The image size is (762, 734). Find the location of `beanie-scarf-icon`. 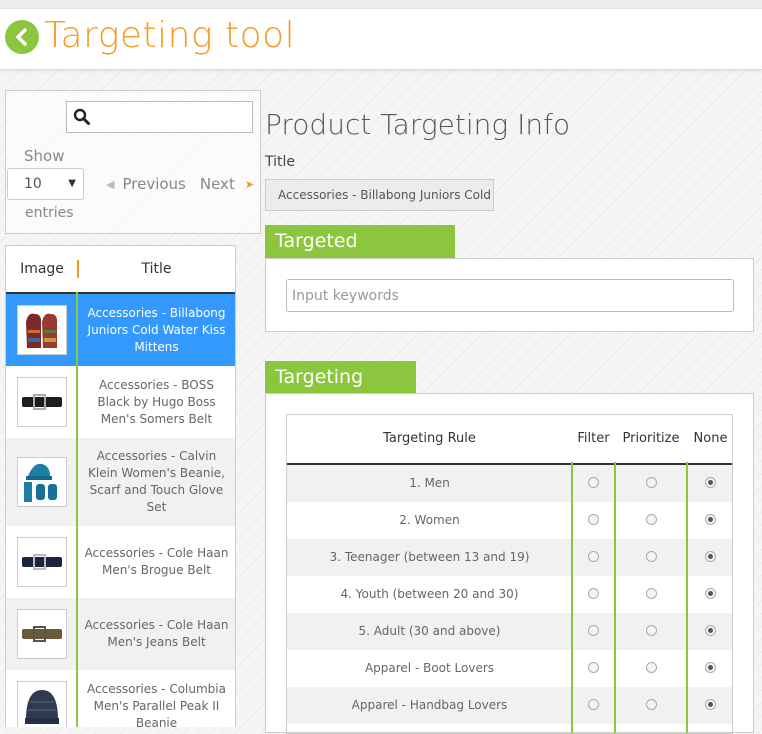

beanie-scarf-icon is located at coordinates (42, 482).